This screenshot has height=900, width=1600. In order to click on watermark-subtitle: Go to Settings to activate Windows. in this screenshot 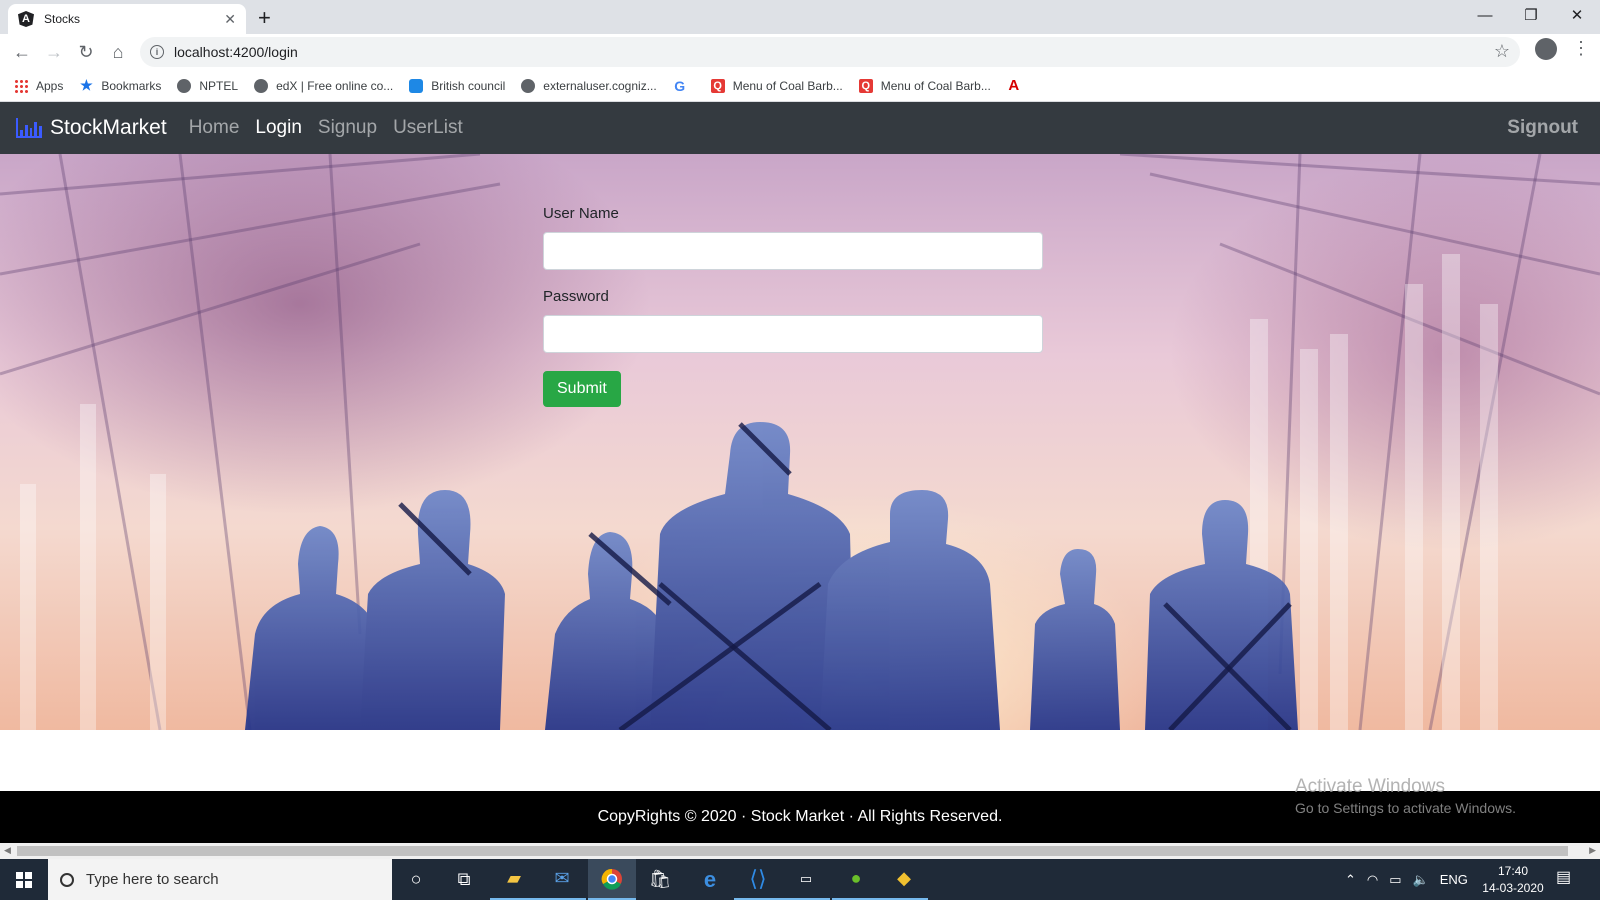, I will do `click(1405, 808)`.